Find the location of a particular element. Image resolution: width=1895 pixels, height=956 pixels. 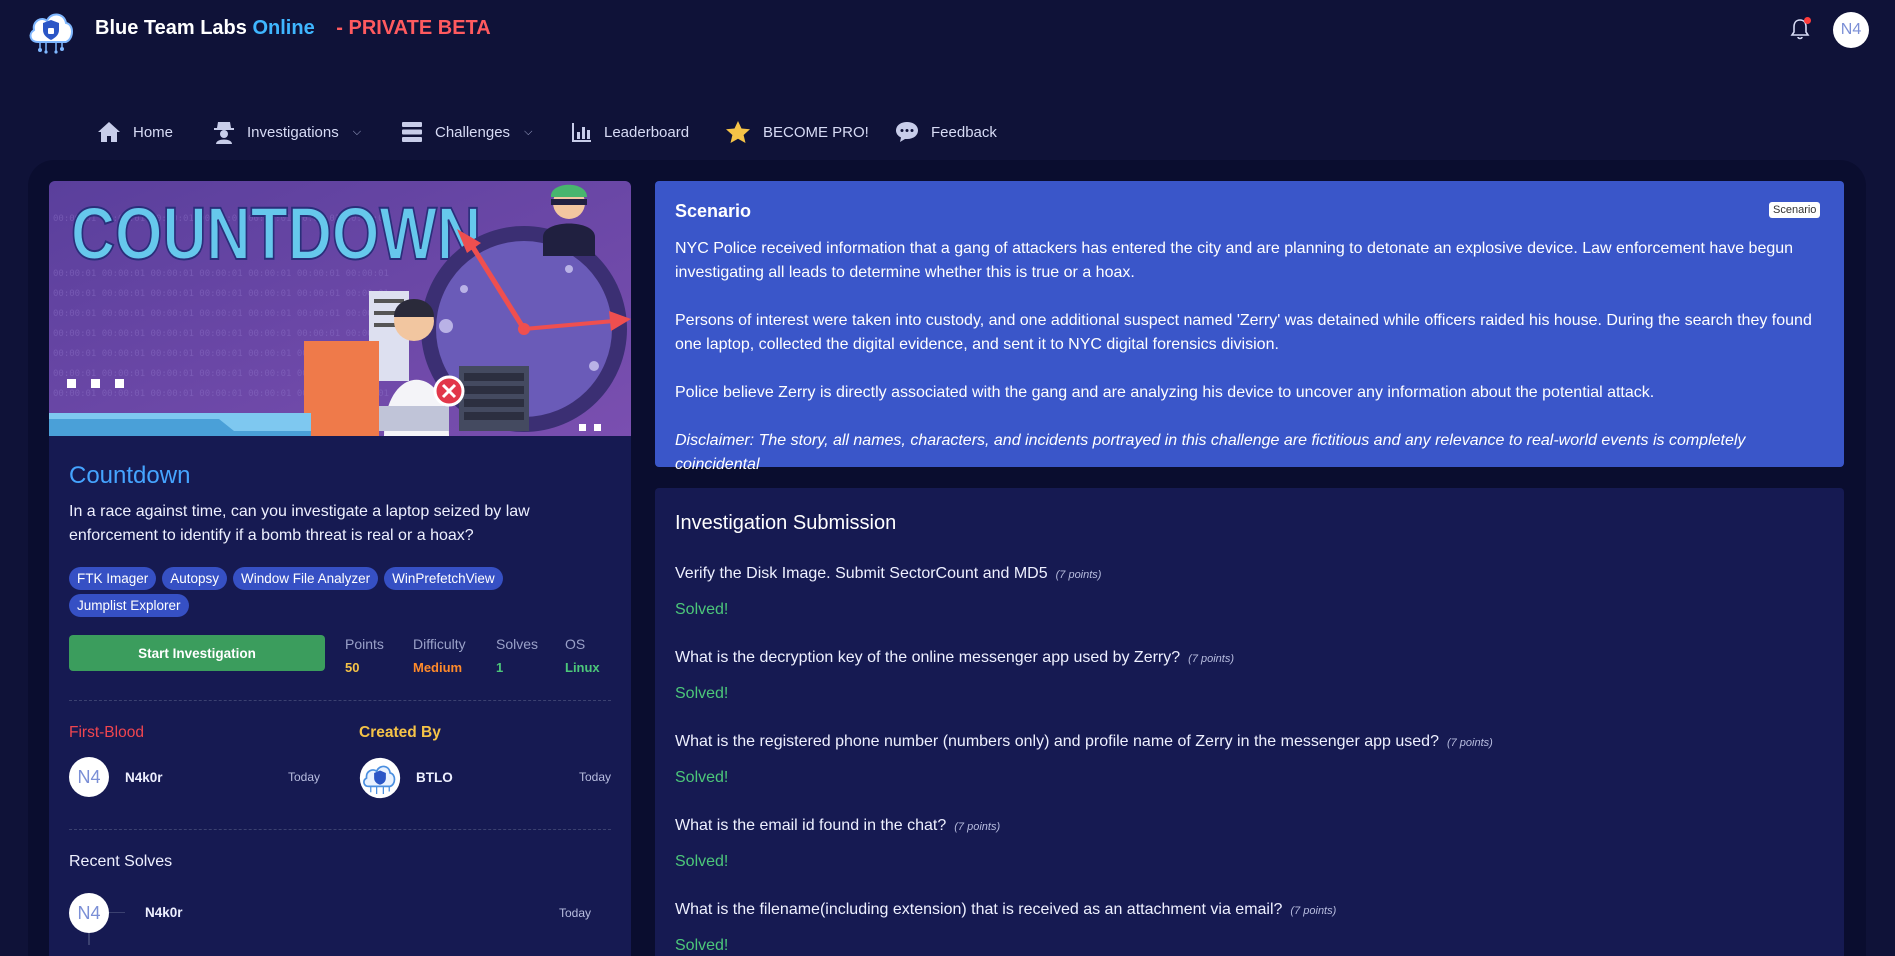

stat-difficulty-value: Medium is located at coordinates (438, 667).